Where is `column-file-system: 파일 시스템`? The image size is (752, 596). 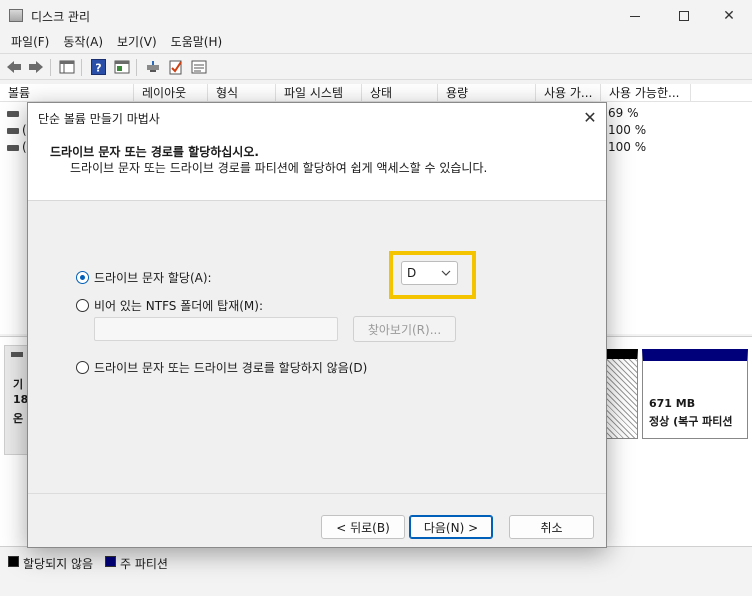
column-file-system: 파일 시스템 is located at coordinates (319, 93).